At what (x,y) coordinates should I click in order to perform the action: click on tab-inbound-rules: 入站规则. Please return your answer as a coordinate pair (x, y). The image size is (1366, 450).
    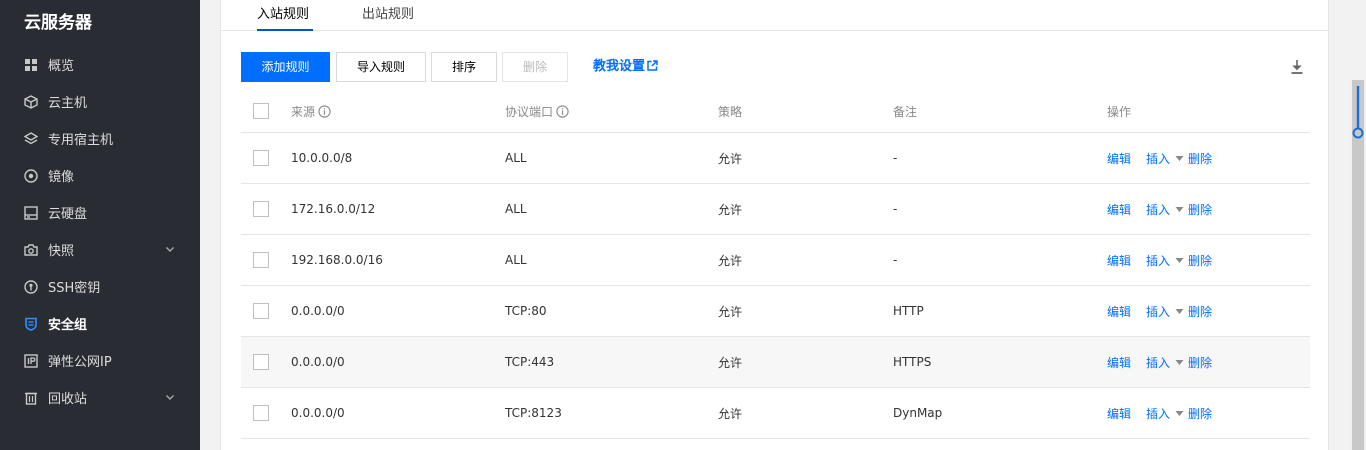
    Looking at the image, I should click on (285, 15).